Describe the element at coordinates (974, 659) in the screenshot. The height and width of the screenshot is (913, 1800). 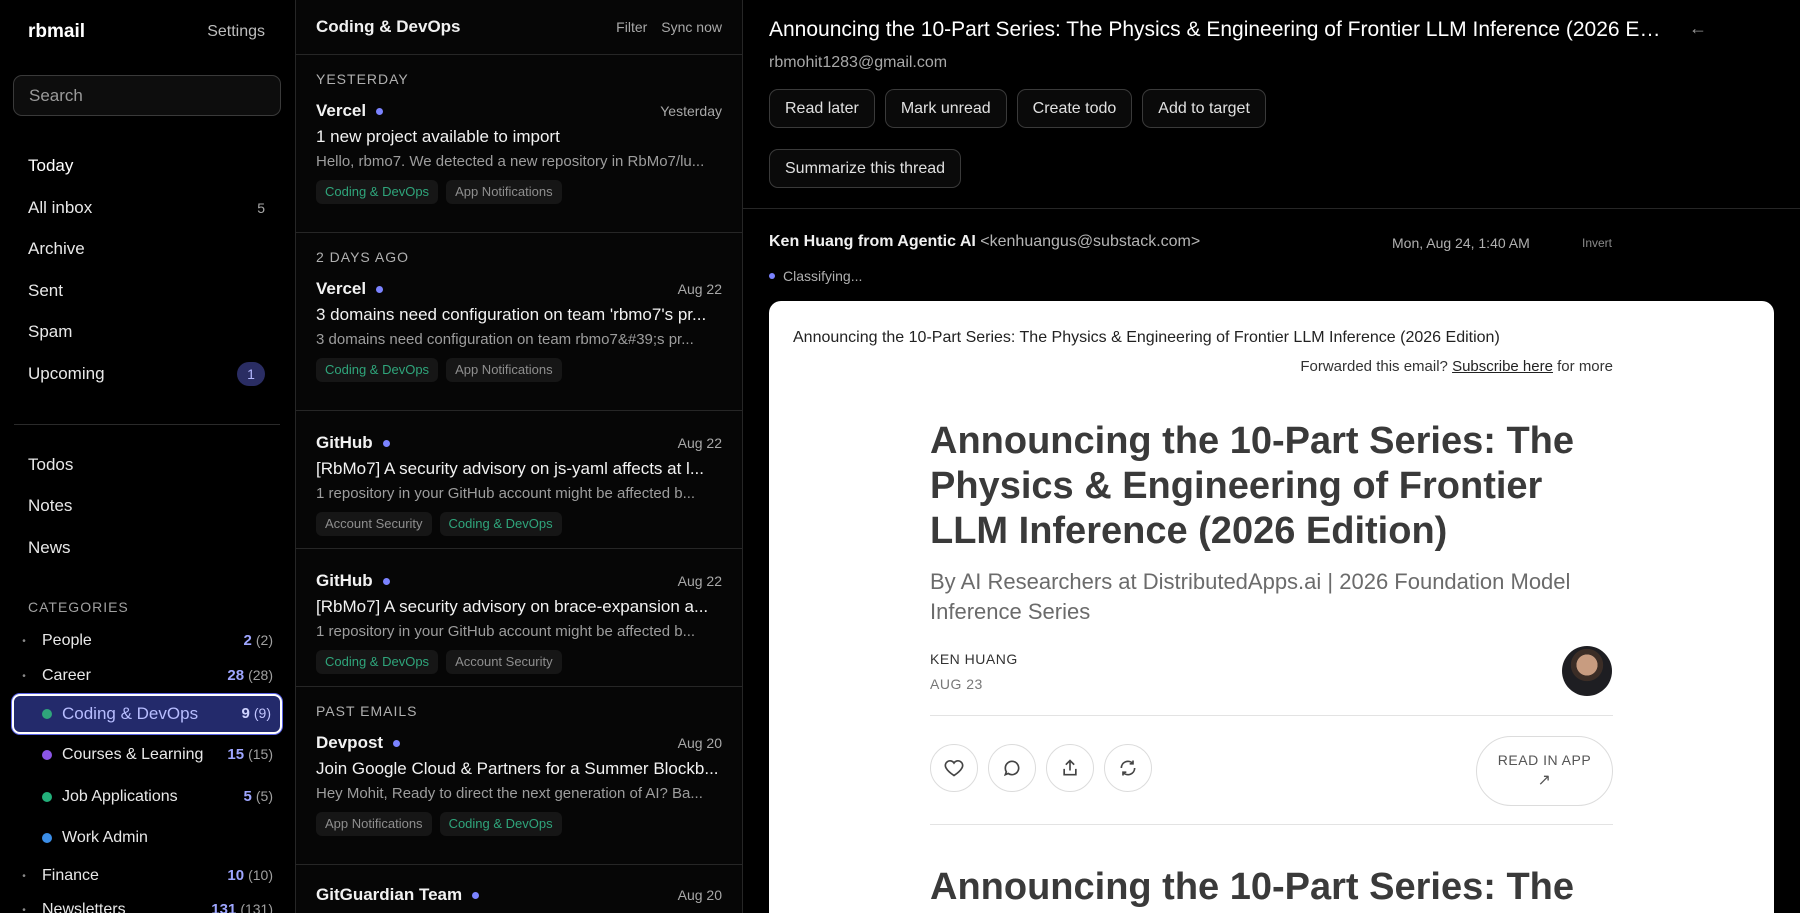
I see `author-name: KEN HUANG` at that location.